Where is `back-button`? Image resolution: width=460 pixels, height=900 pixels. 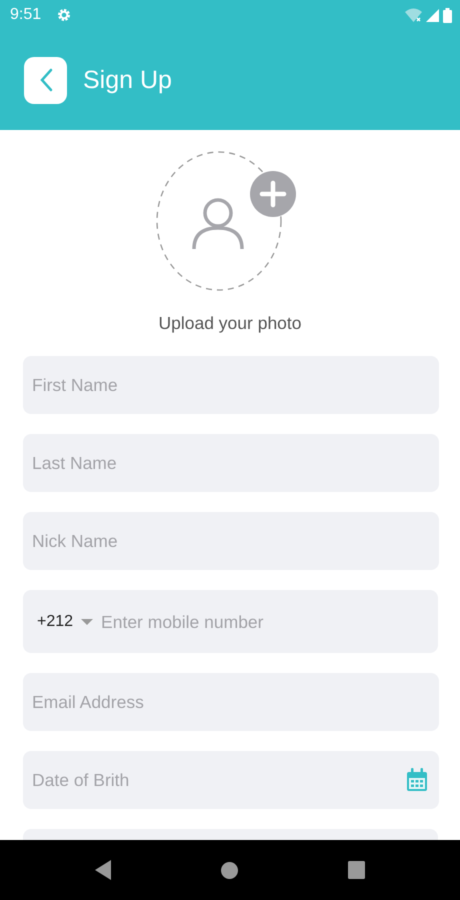 back-button is located at coordinates (45, 80).